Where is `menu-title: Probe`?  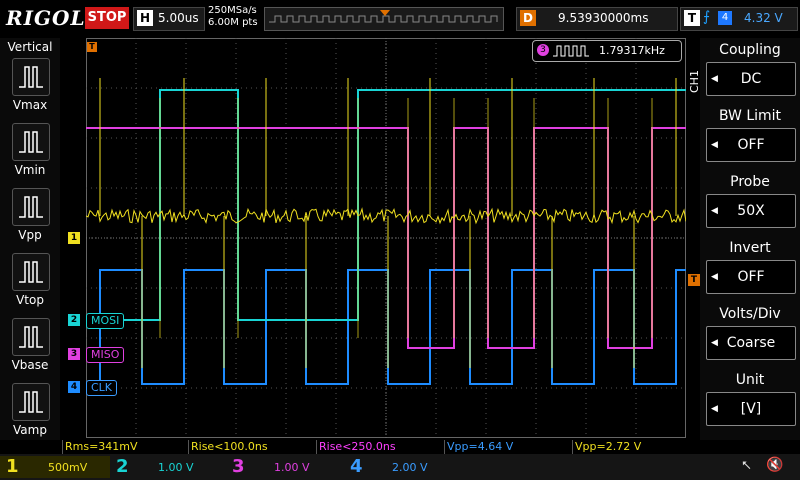
menu-title: Probe is located at coordinates (750, 182).